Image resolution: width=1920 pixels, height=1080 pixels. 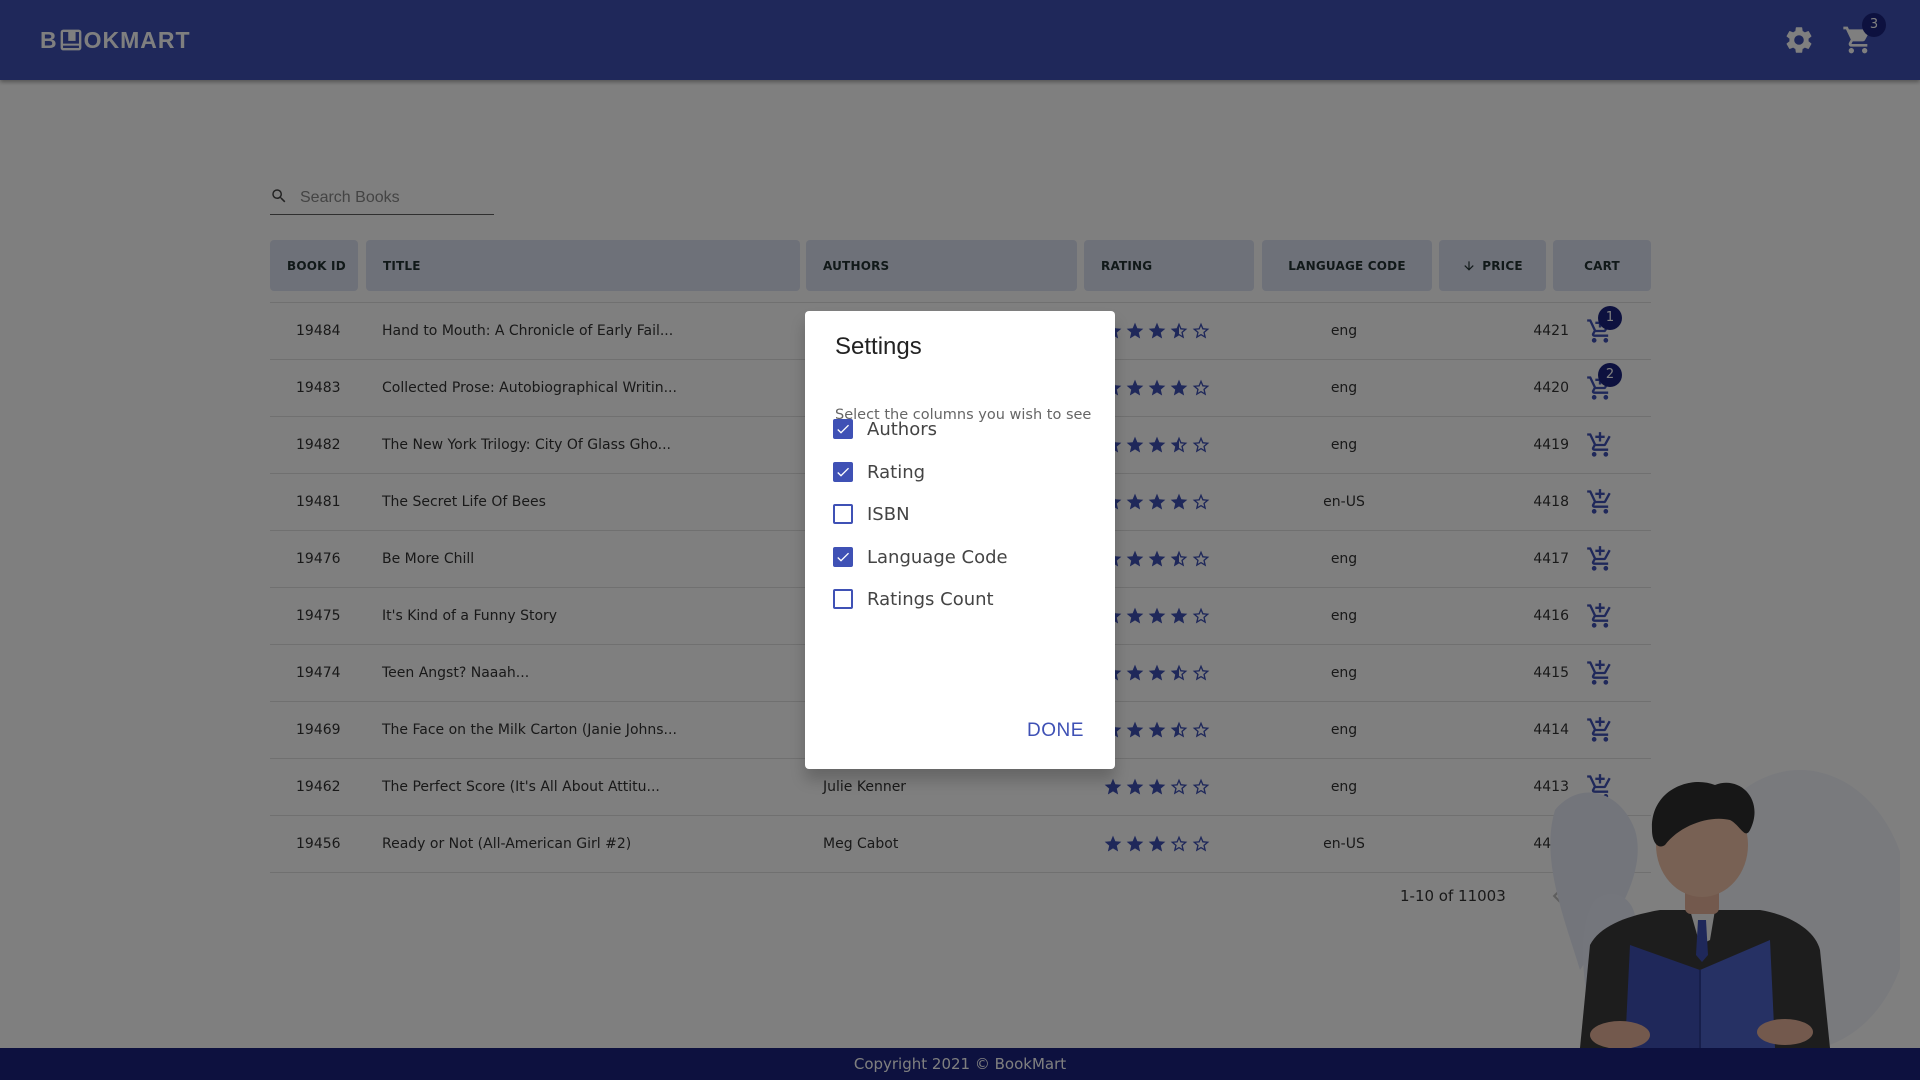 I want to click on column-option: Authors, so click(x=885, y=429).